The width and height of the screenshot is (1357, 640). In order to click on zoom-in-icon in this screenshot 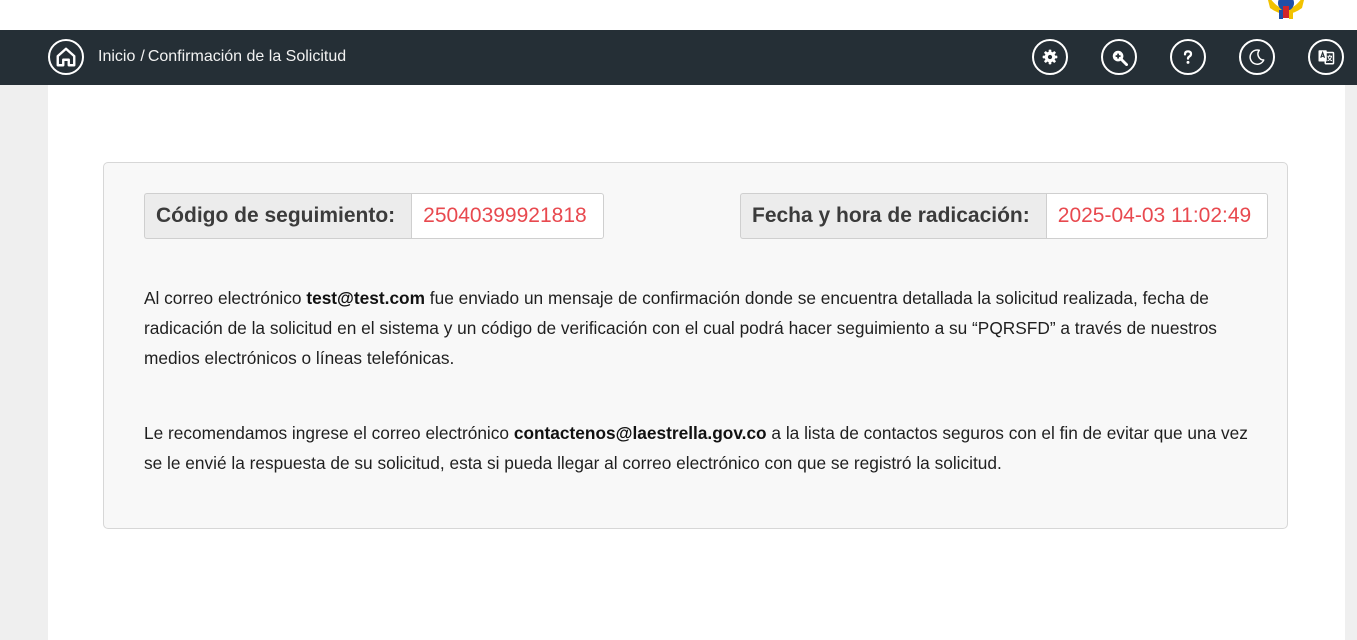, I will do `click(1120, 58)`.